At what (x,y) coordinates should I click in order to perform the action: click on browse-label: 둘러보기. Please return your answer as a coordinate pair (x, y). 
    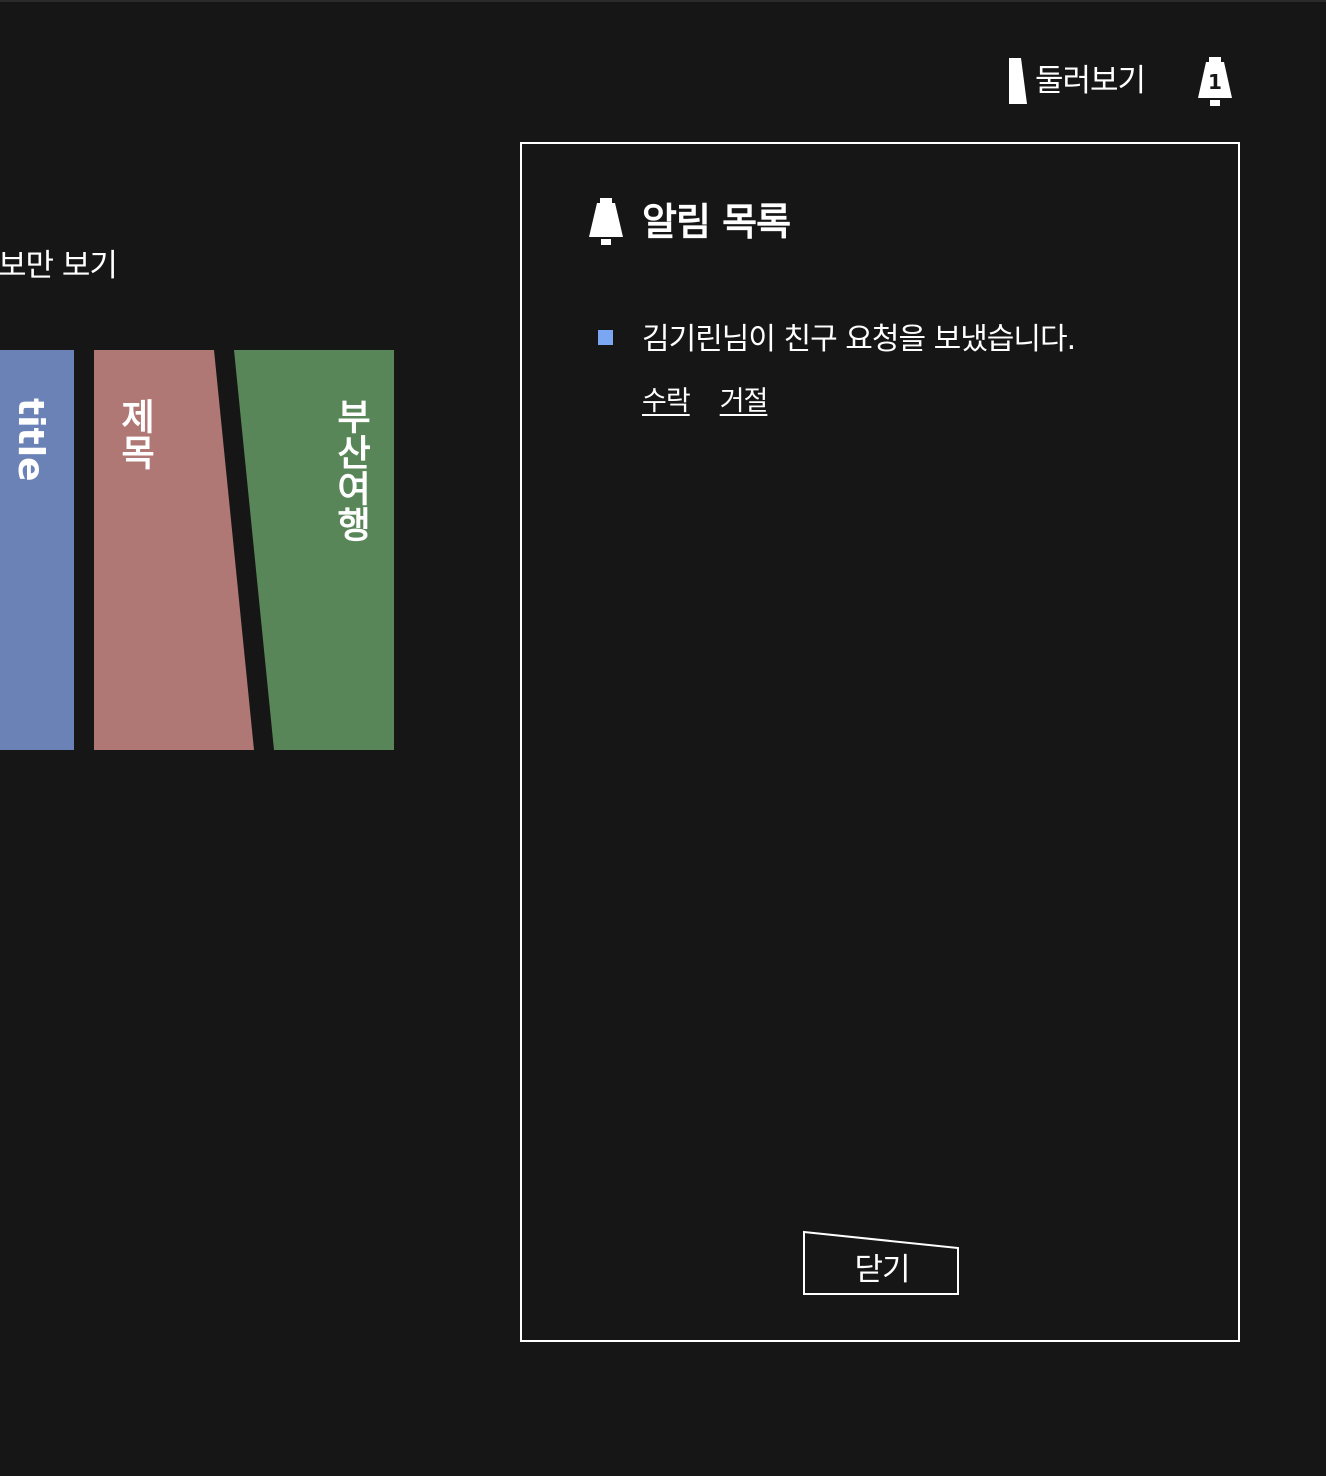
    Looking at the image, I should click on (1090, 81).